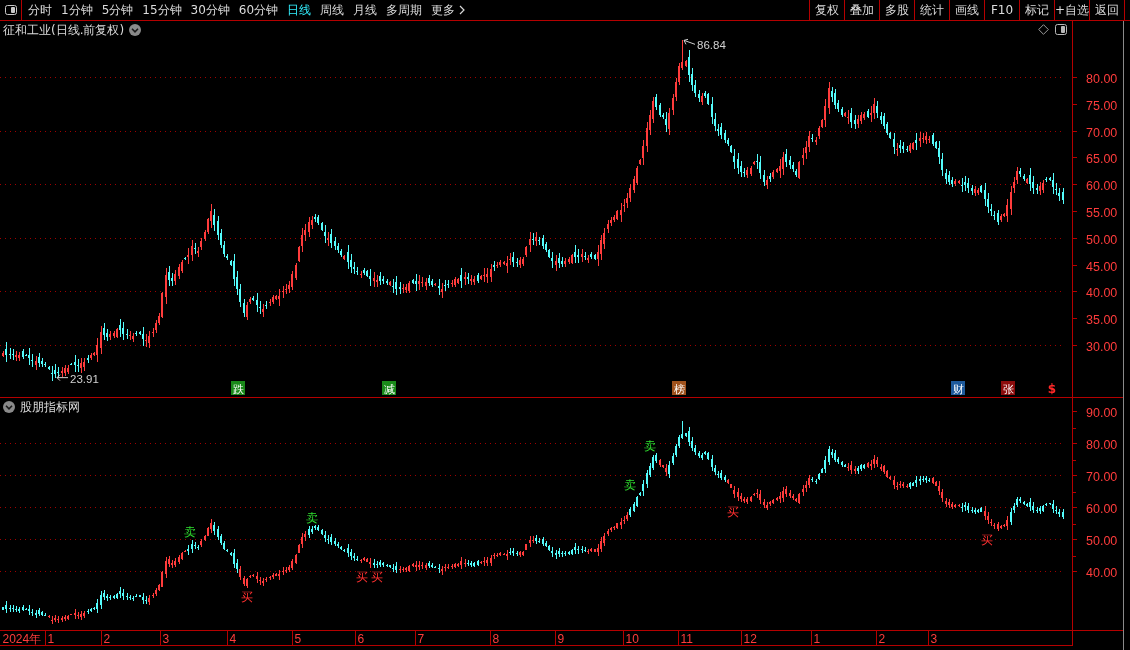  What do you see at coordinates (50, 407) in the screenshot?
I see `indicator-title: 股朋指标网` at bounding box center [50, 407].